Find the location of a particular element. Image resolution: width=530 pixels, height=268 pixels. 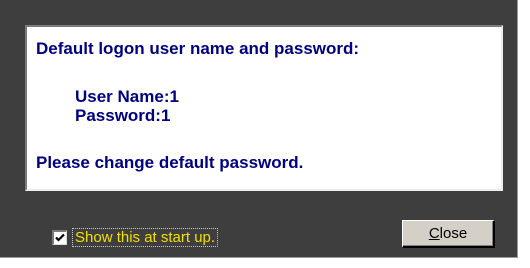

show-at-startup-option: Show this at start up. is located at coordinates (135, 237).